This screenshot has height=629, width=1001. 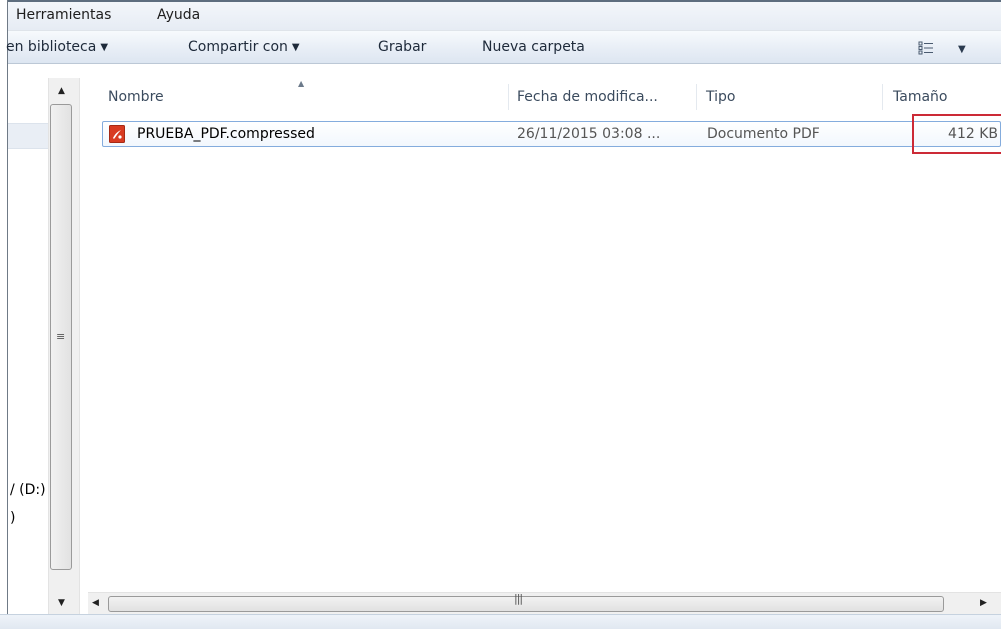 I want to click on include-in-library-button: en biblioteca ▼, so click(x=57, y=47).